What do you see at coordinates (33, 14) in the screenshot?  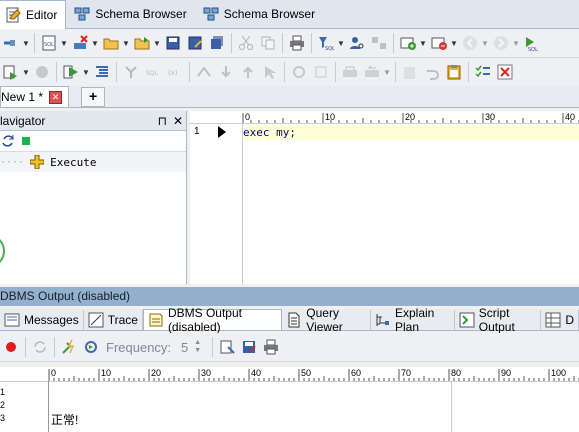 I see `tab-editor: Editor` at bounding box center [33, 14].